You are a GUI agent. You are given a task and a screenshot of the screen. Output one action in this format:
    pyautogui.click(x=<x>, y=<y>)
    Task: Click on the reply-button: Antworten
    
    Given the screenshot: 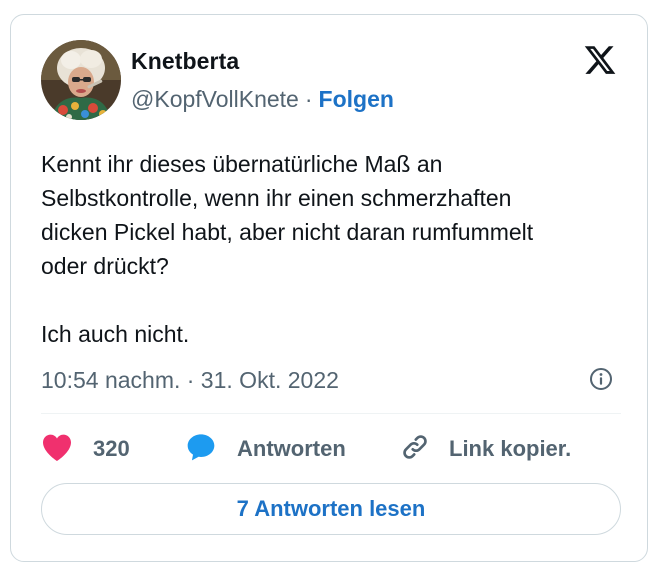 What is the action you would take?
    pyautogui.click(x=265, y=449)
    